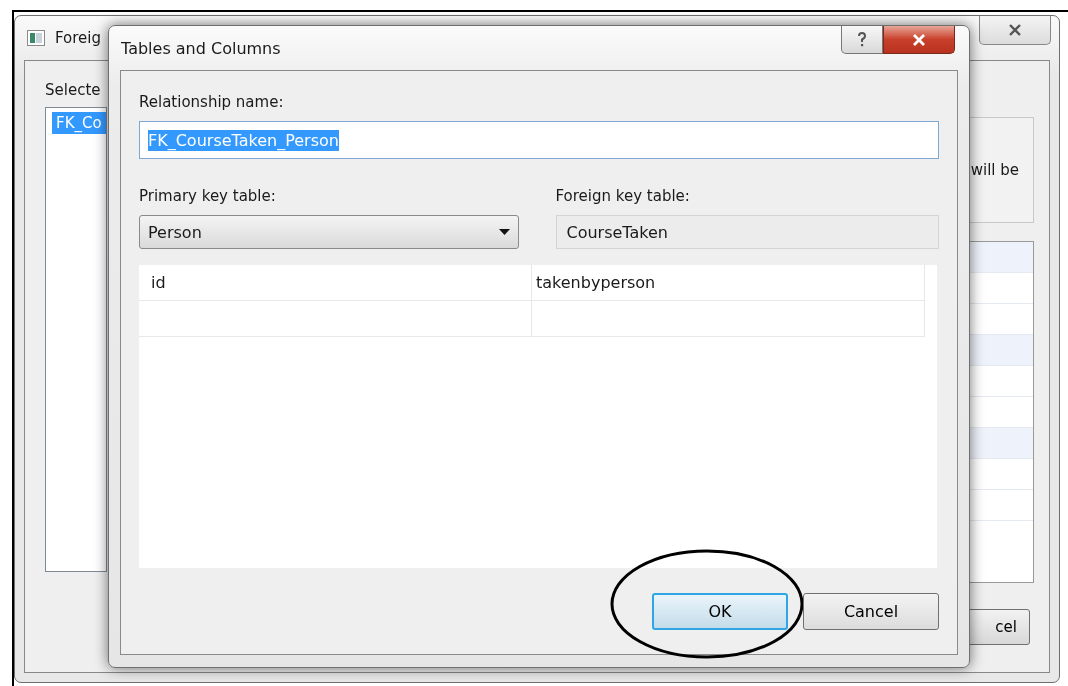 The height and width of the screenshot is (686, 1068). I want to click on description-text: will be, so click(994, 170).